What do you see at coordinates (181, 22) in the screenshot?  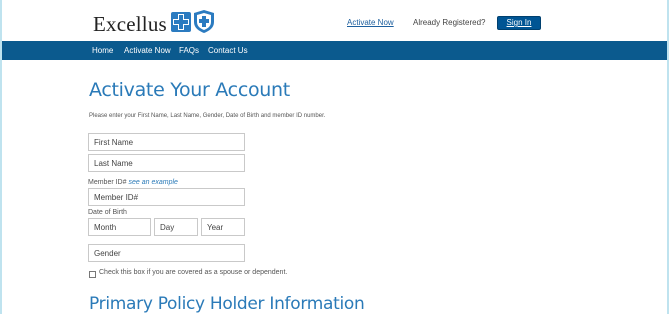 I see `blue-cross-logo-icon` at bounding box center [181, 22].